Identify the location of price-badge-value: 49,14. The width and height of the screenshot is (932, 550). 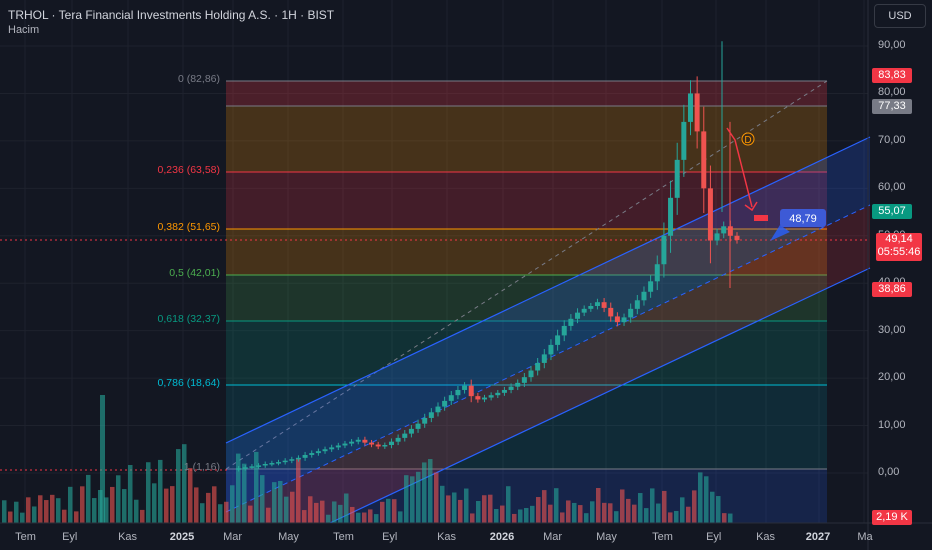
(899, 239).